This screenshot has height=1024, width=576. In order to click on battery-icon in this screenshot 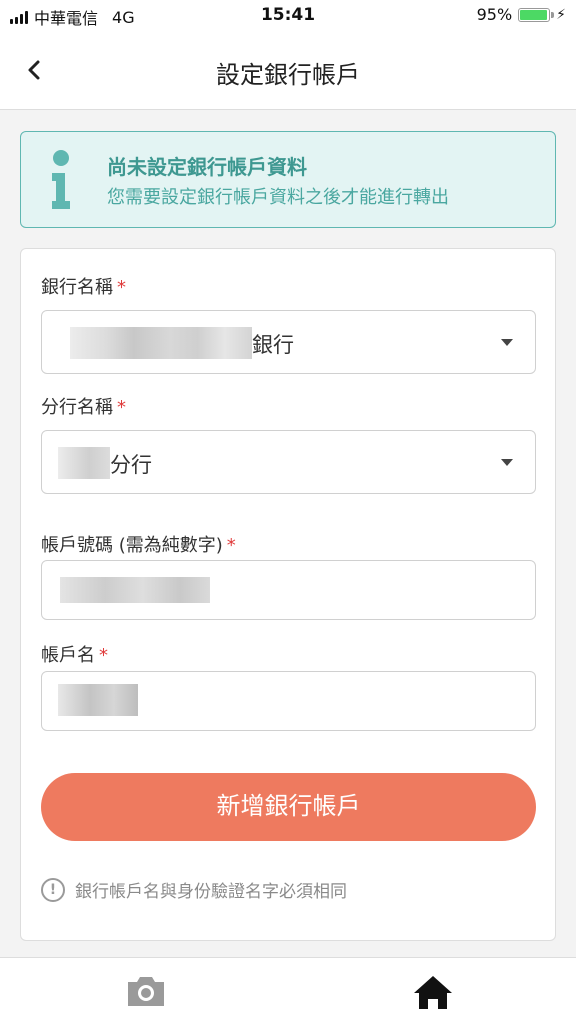, I will do `click(536, 14)`.